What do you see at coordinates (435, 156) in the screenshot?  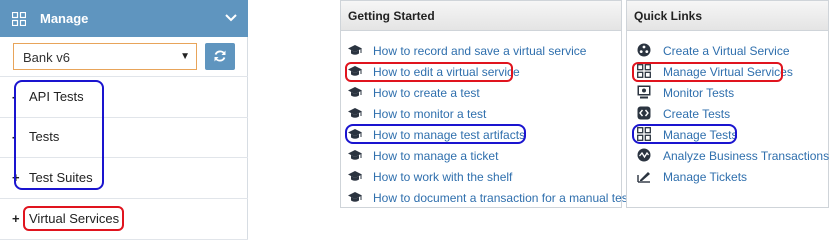 I see `link-label: How to manage a ticket` at bounding box center [435, 156].